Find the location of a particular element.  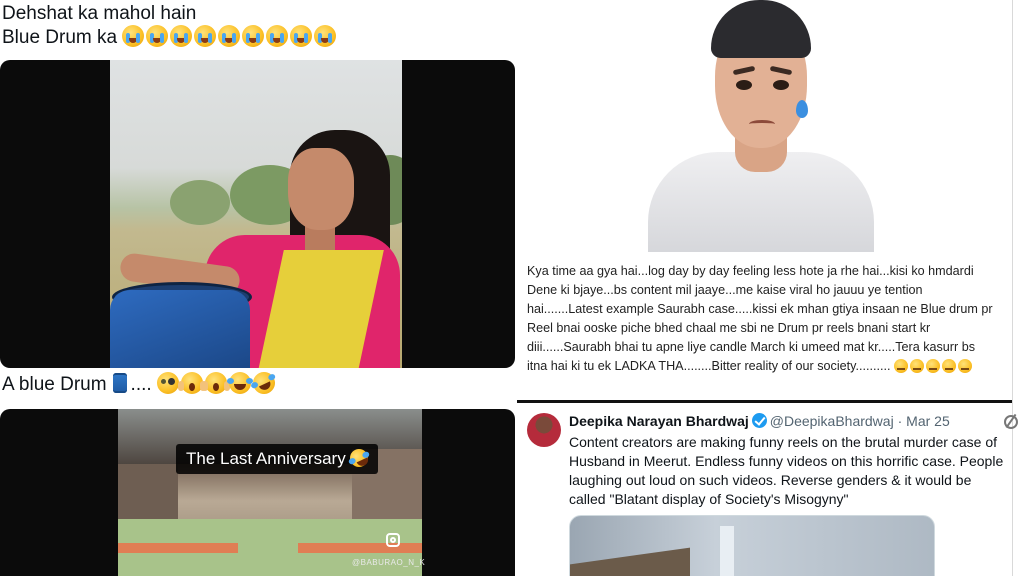

right-edge-divider is located at coordinates (1018, 288).